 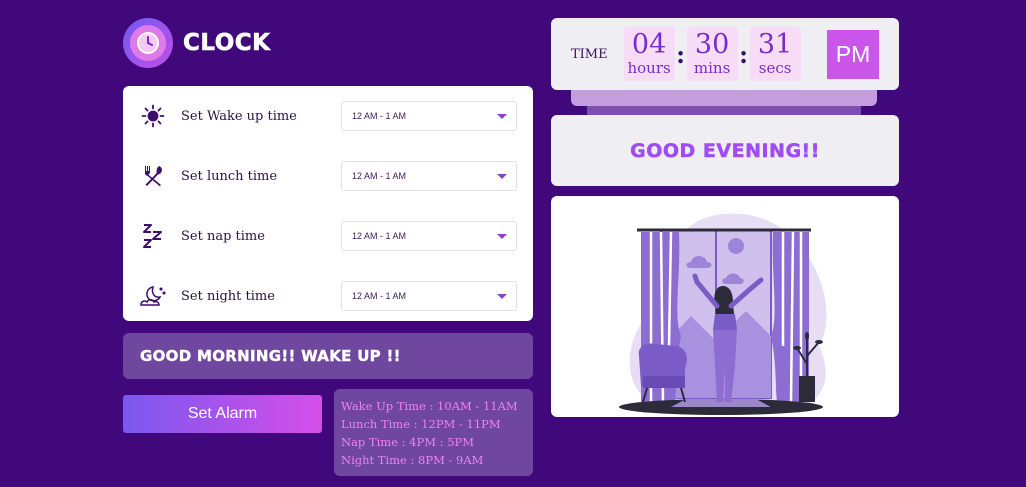 I want to click on secs-unit: secs, so click(x=775, y=68).